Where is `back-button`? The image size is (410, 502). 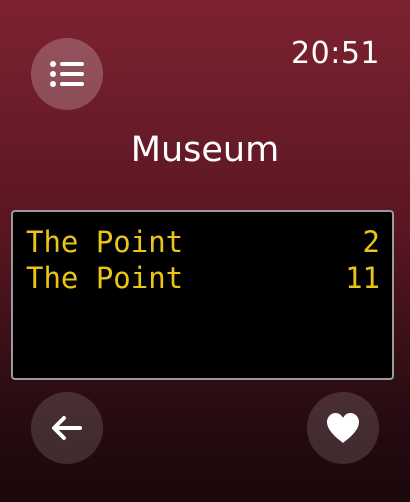 back-button is located at coordinates (67, 428).